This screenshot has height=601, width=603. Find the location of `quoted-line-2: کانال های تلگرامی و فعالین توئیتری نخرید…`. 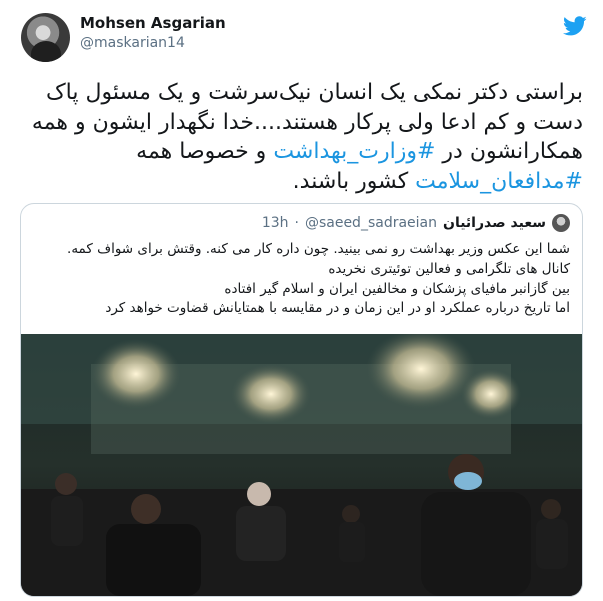

quoted-line-2: کانال های تلگرامی و فعالین توئیتری نخرید… is located at coordinates (449, 268).